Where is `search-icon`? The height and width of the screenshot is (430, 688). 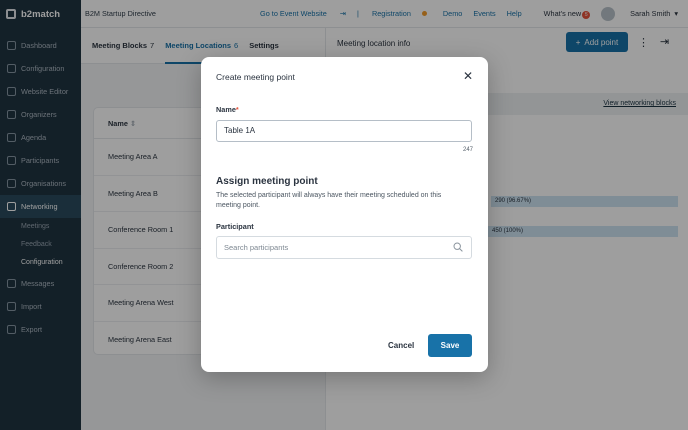 search-icon is located at coordinates (458, 247).